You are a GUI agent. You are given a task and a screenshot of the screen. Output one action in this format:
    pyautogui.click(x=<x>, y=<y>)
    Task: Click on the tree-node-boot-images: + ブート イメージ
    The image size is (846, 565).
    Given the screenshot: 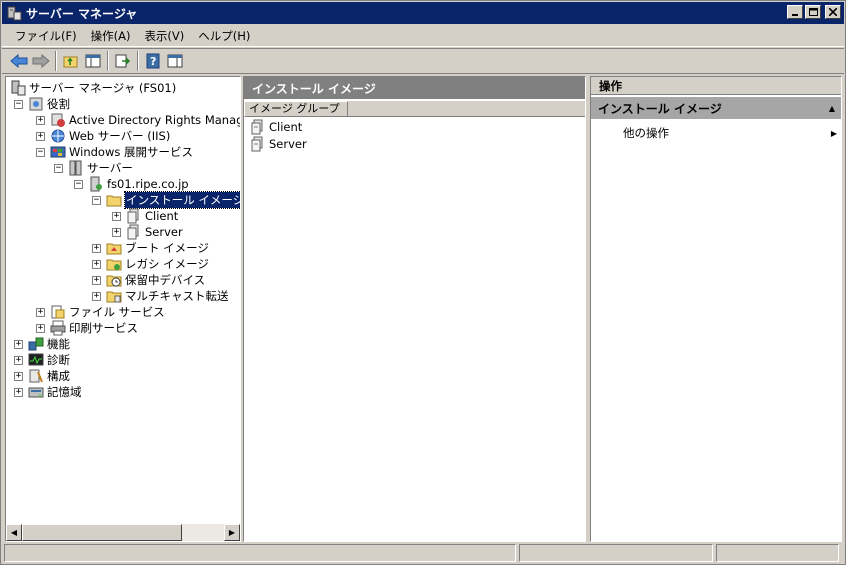 What is the action you would take?
    pyautogui.click(x=150, y=248)
    